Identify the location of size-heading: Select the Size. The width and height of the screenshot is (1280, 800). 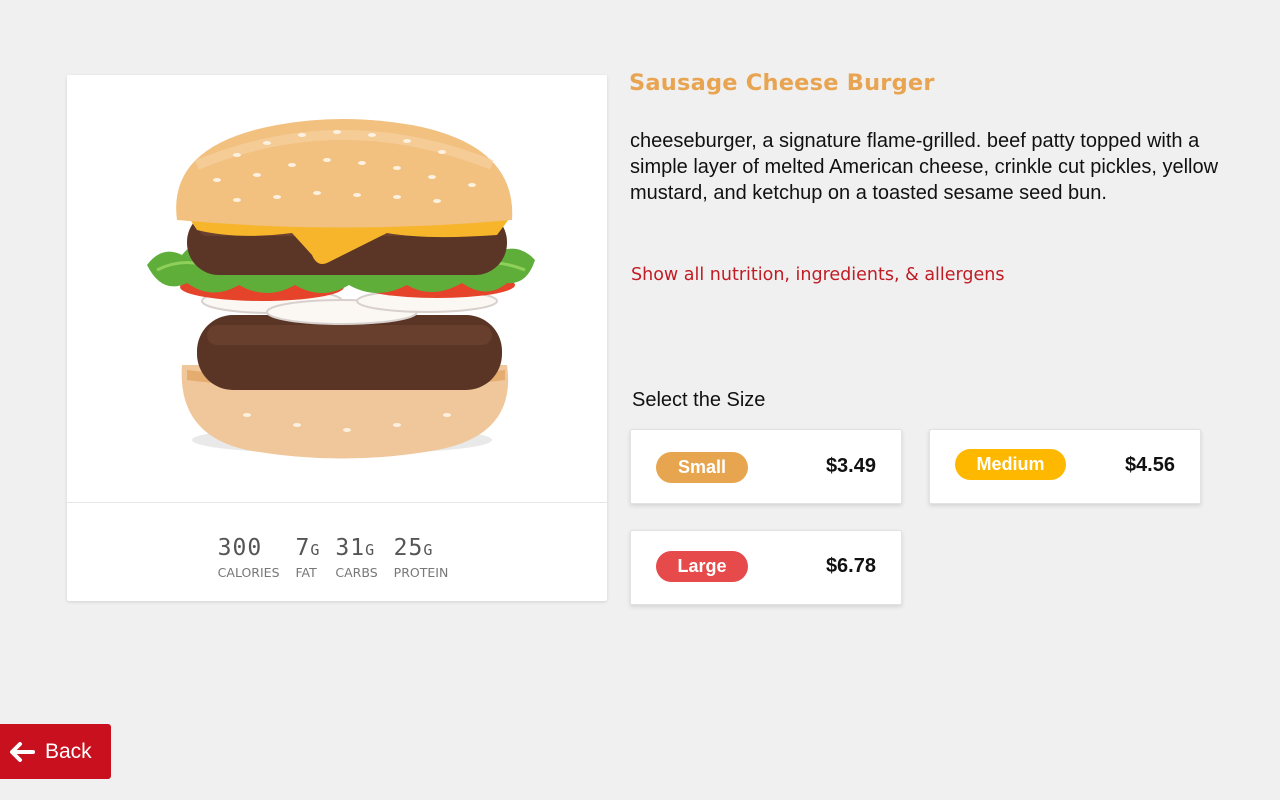
(699, 400).